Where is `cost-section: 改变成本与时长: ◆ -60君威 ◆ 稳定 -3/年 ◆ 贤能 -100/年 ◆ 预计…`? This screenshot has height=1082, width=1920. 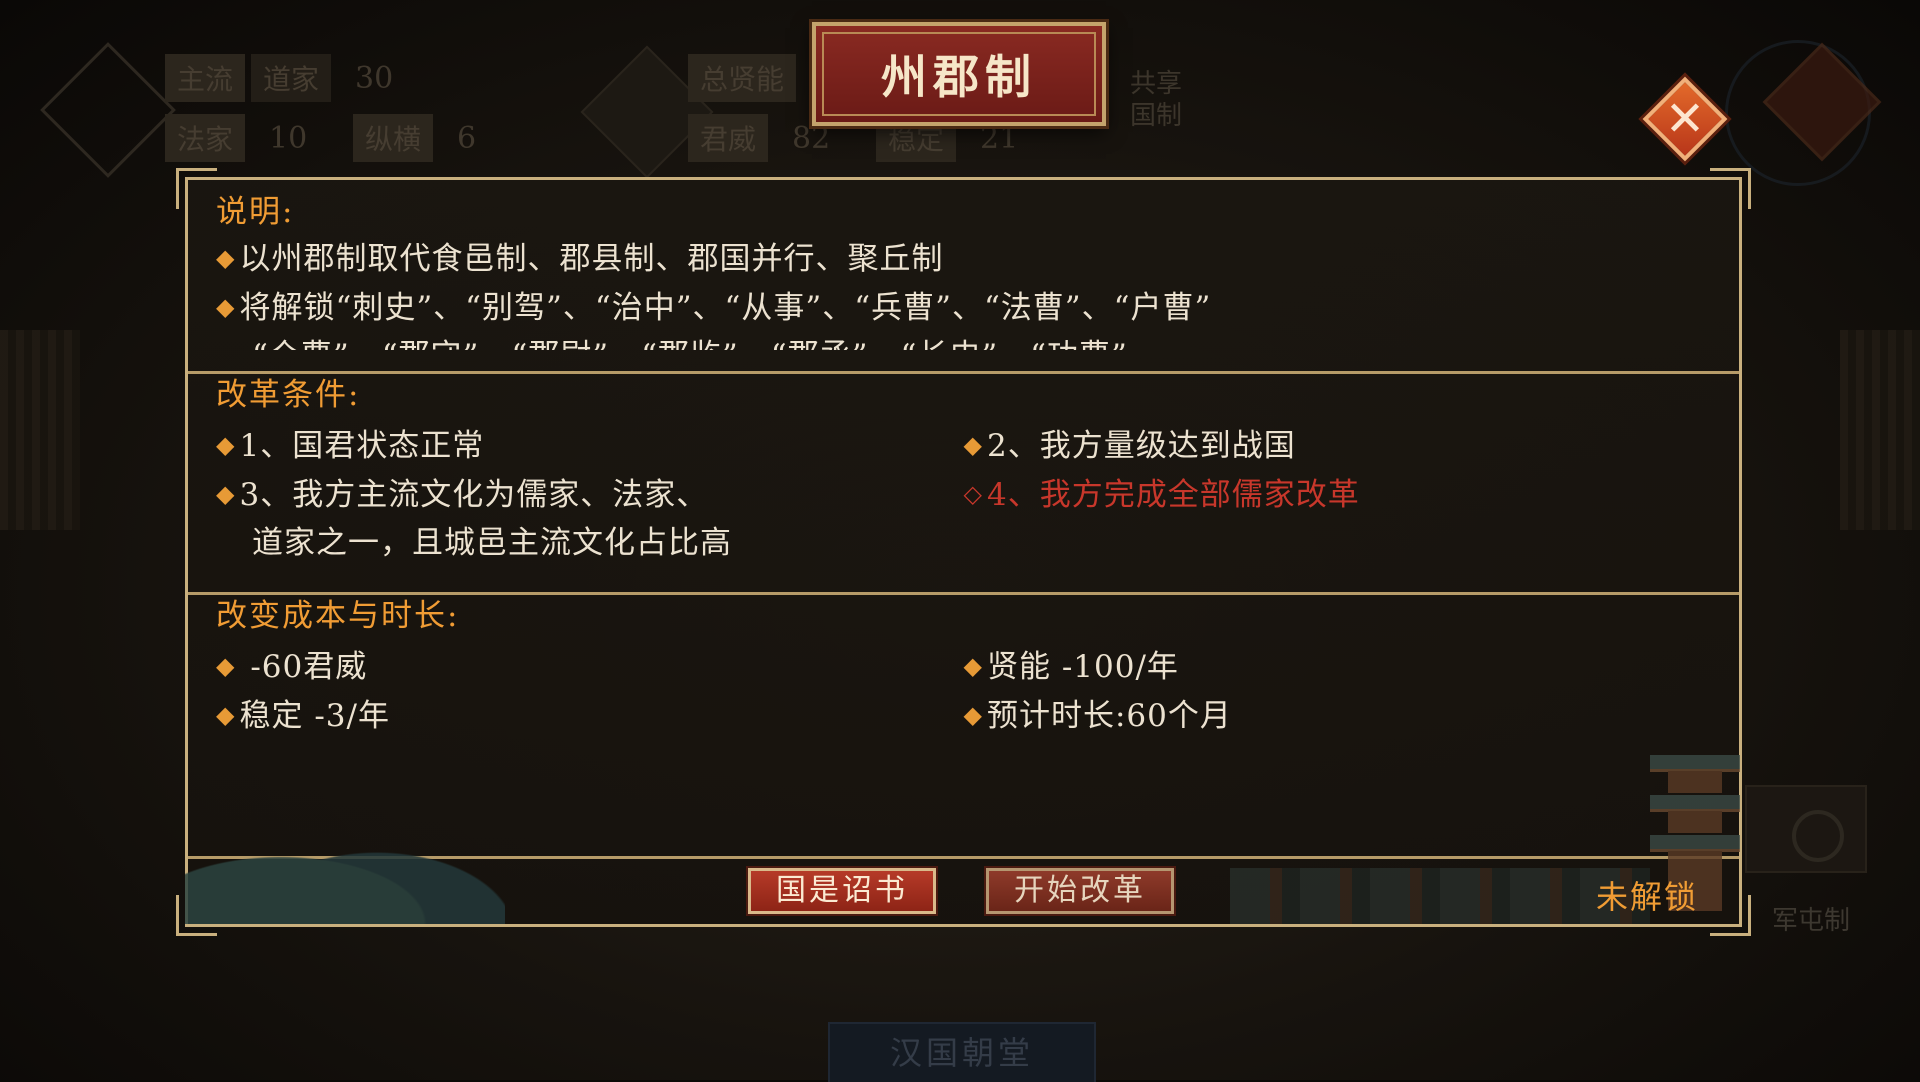 cost-section: 改变成本与时长: ◆ -60君威 ◆ 稳定 -3/年 ◆ 贤能 -100/年 ◆ 预计… is located at coordinates (963, 667).